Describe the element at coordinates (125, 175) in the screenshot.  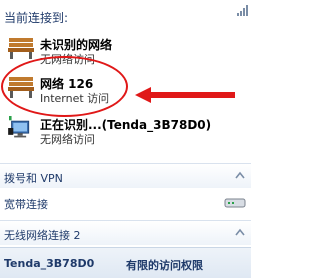
I see `group-dialup-vpn: 拨号和 VPN` at that location.